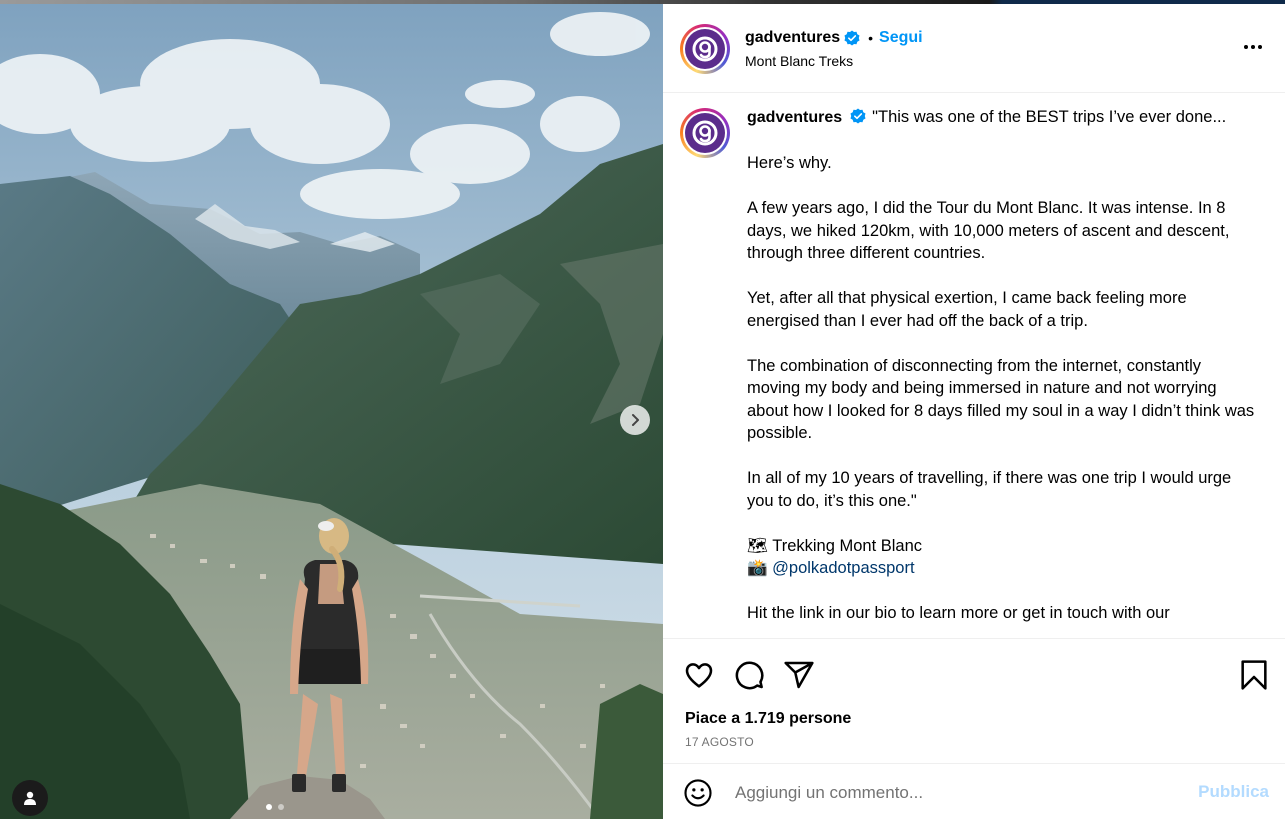 The image size is (1285, 820). I want to click on mention-link: @polkadotpassport, so click(843, 568).